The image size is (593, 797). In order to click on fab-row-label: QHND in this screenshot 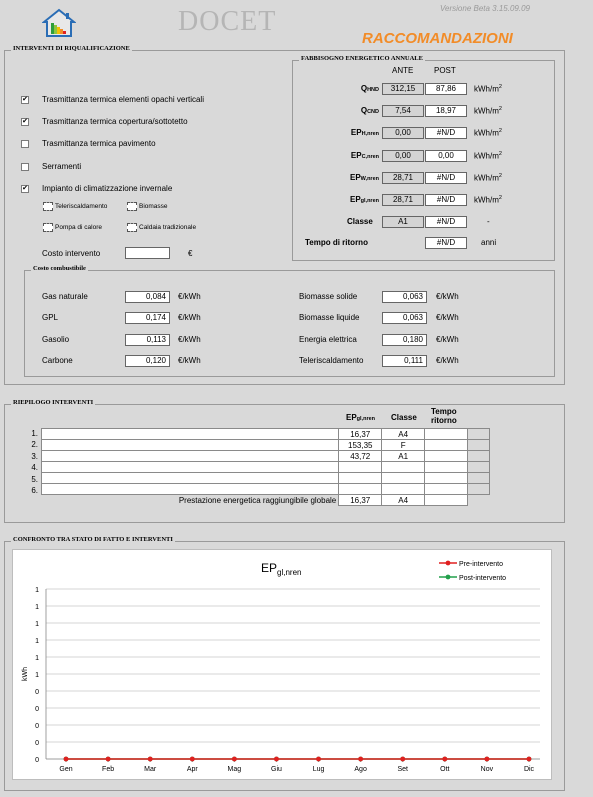, I will do `click(362, 88)`.